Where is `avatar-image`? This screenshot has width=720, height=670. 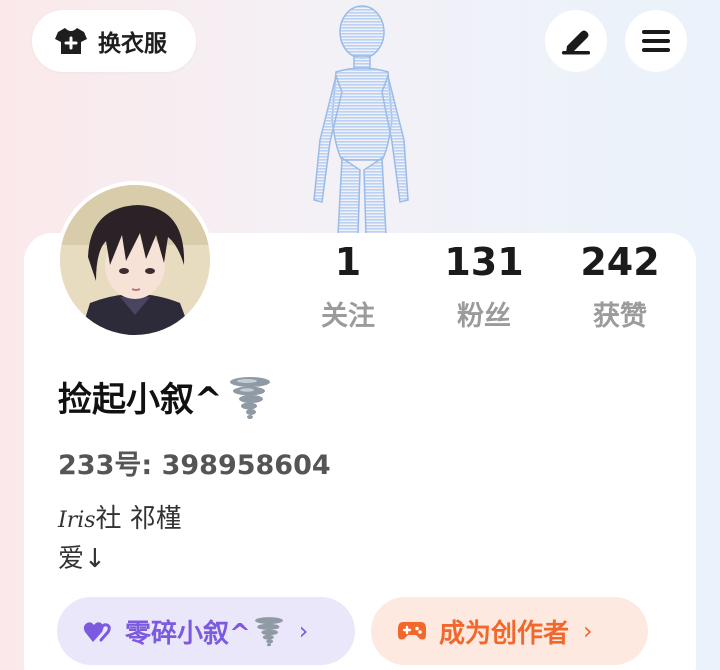 avatar-image is located at coordinates (135, 260).